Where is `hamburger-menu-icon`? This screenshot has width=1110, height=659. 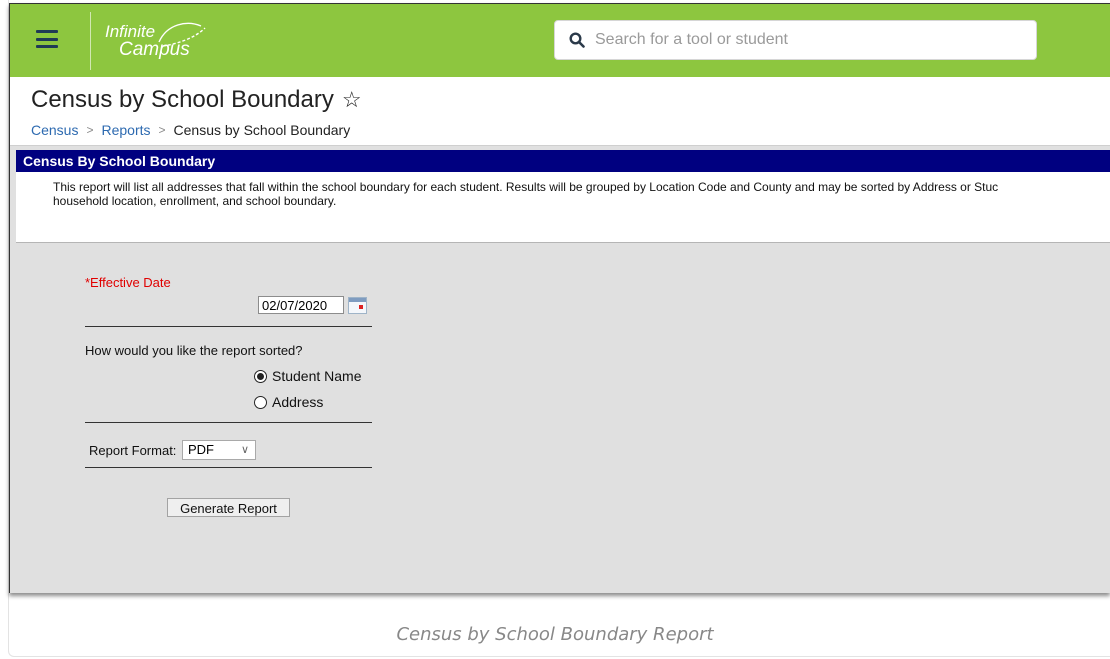 hamburger-menu-icon is located at coordinates (47, 39).